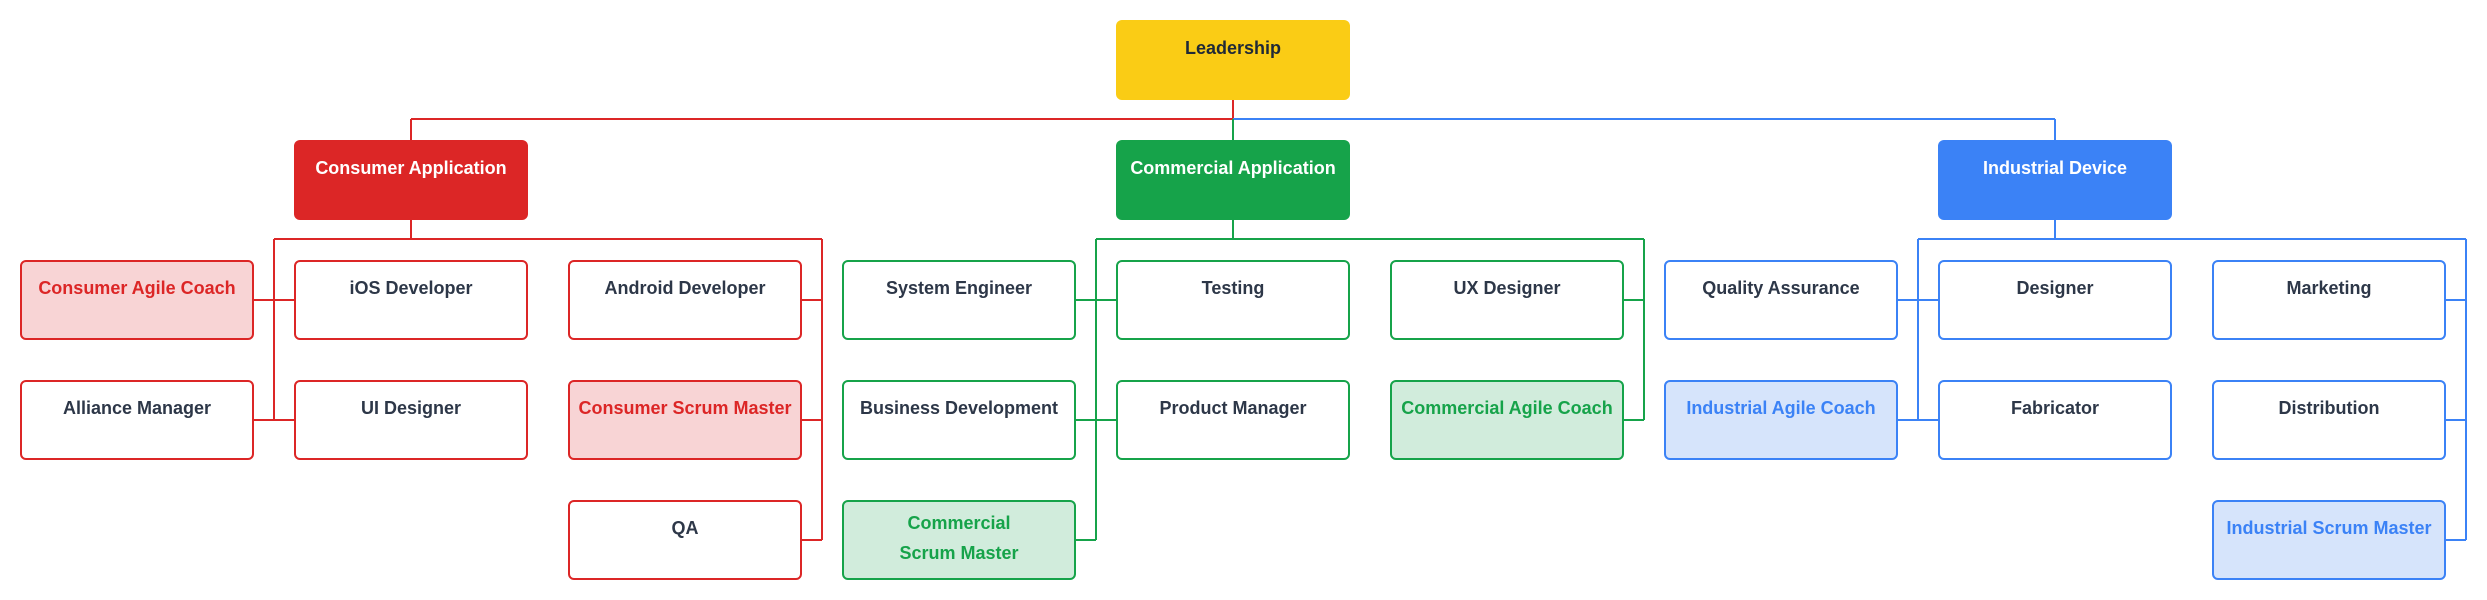 The height and width of the screenshot is (600, 2487). What do you see at coordinates (411, 408) in the screenshot?
I see `node-label: UI Designer` at bounding box center [411, 408].